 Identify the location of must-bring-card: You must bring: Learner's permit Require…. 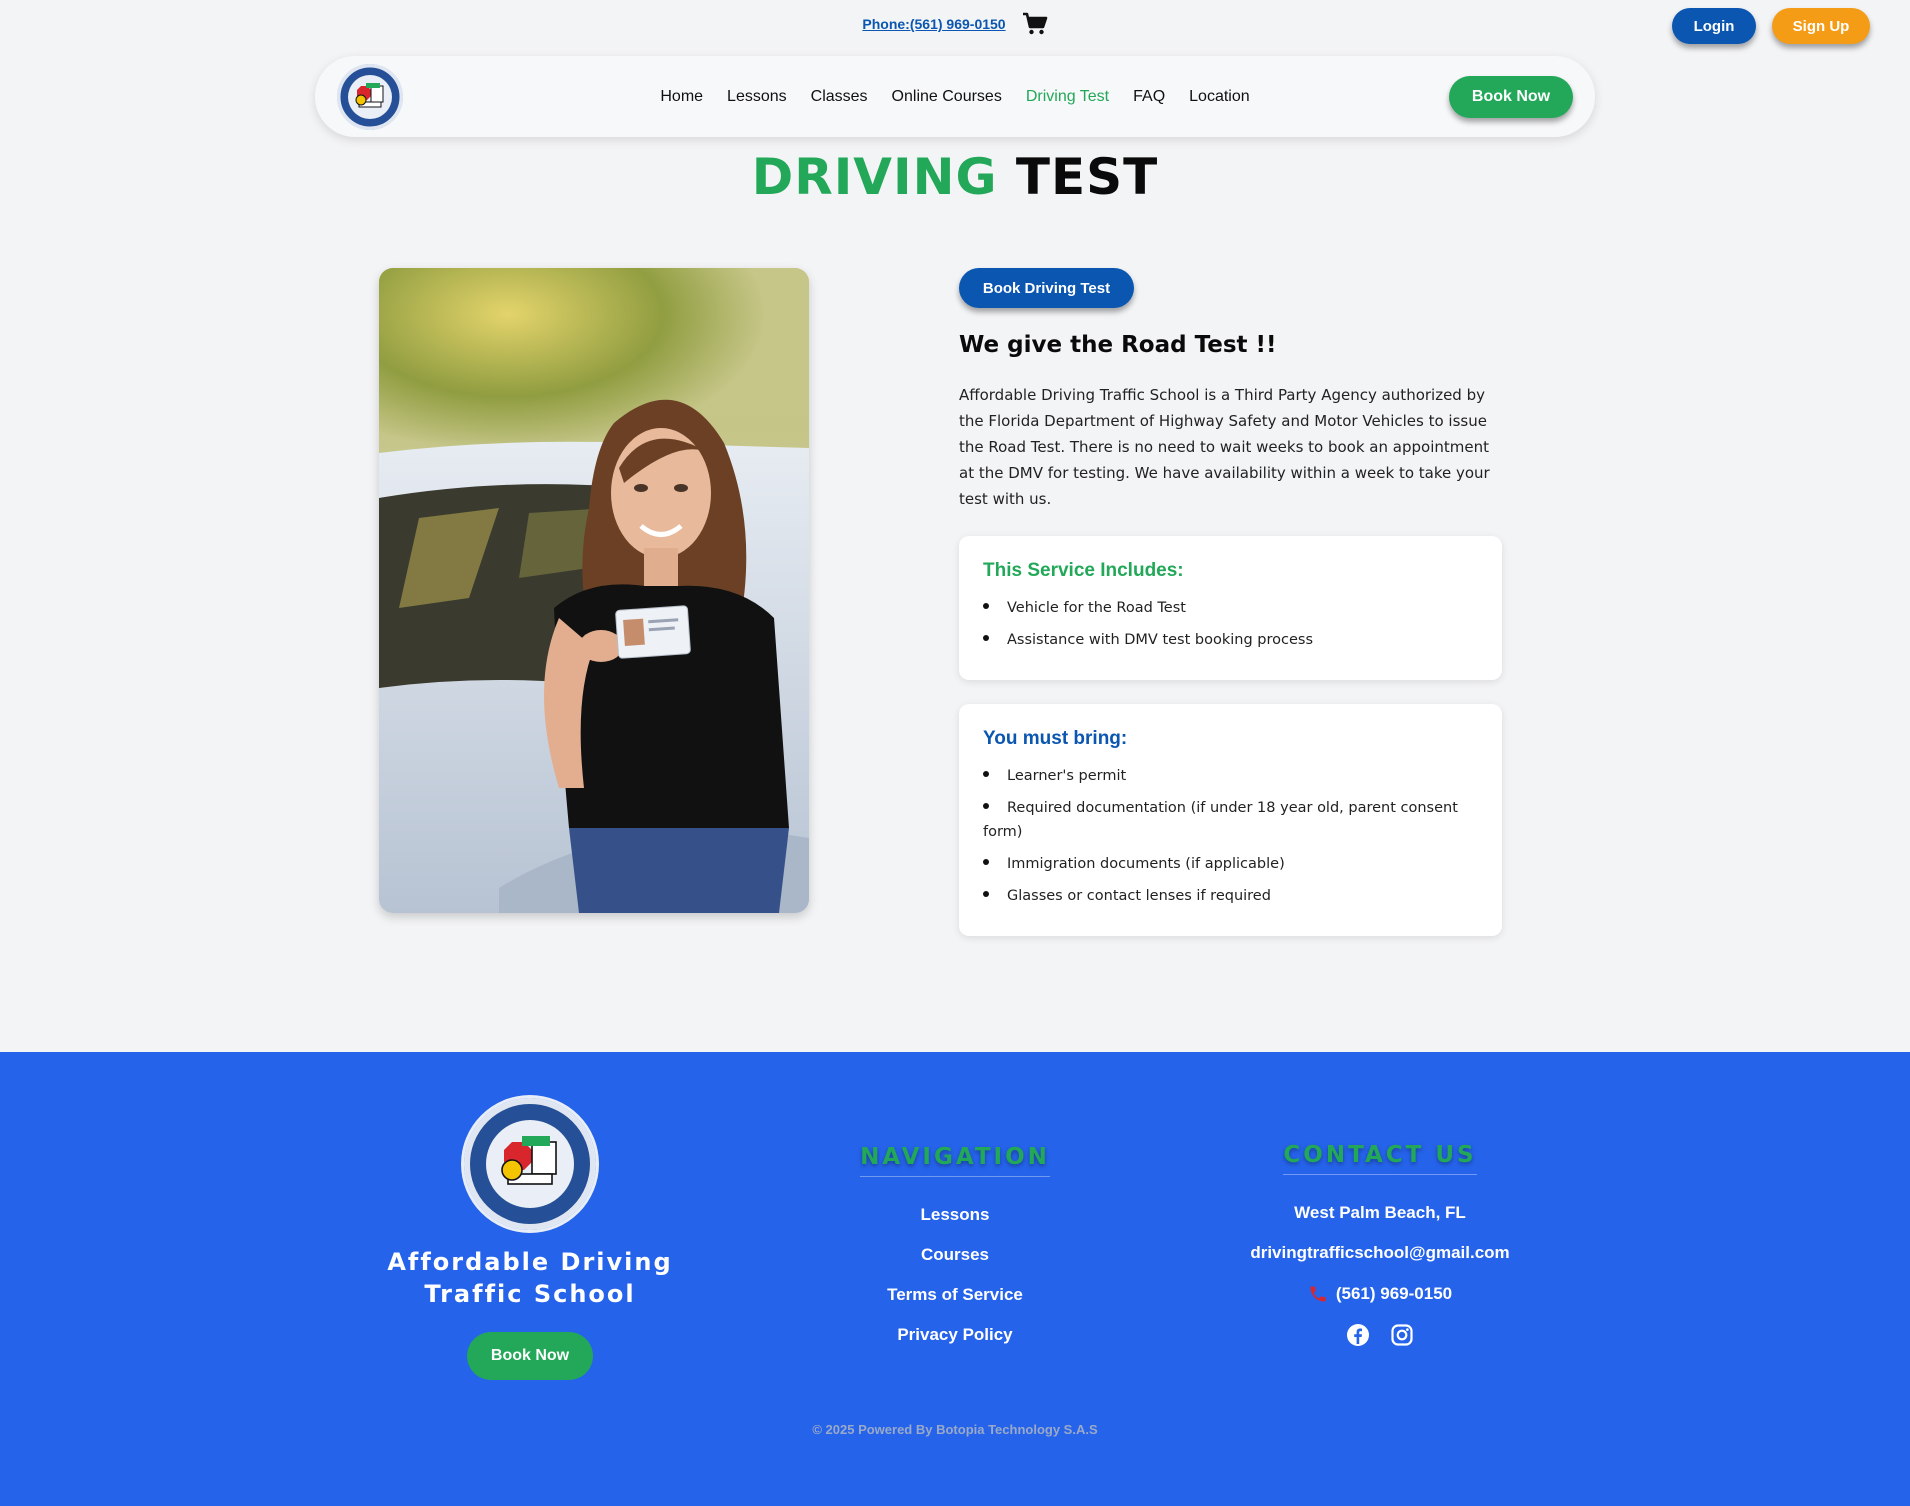
(1230, 820).